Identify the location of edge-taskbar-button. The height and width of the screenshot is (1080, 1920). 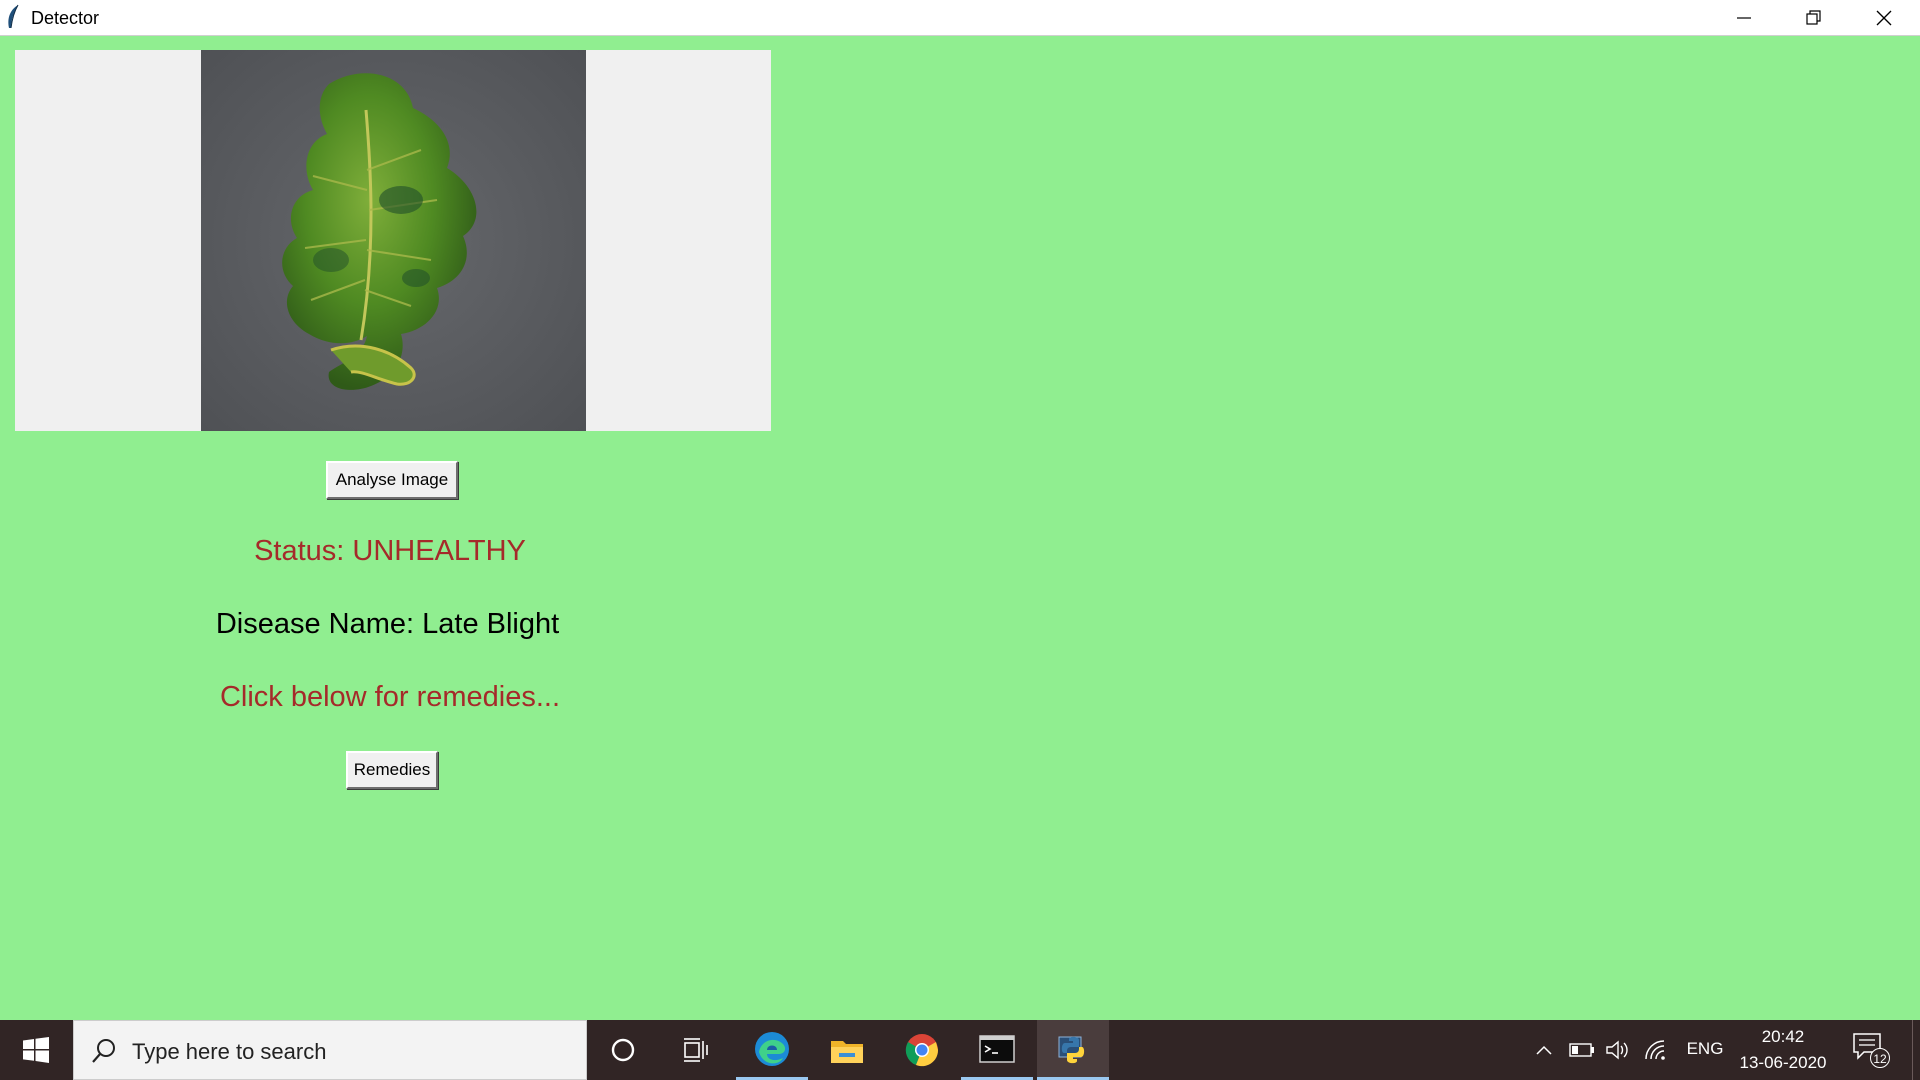
(772, 1050).